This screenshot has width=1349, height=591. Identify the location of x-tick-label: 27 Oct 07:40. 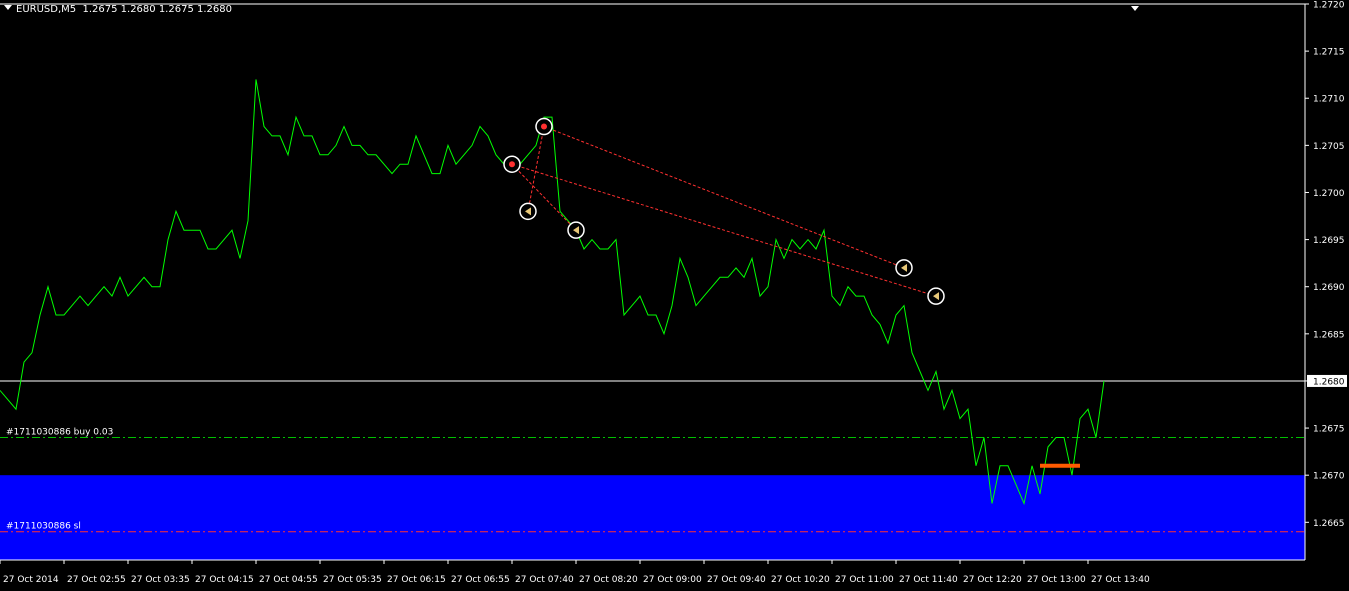
(544, 580).